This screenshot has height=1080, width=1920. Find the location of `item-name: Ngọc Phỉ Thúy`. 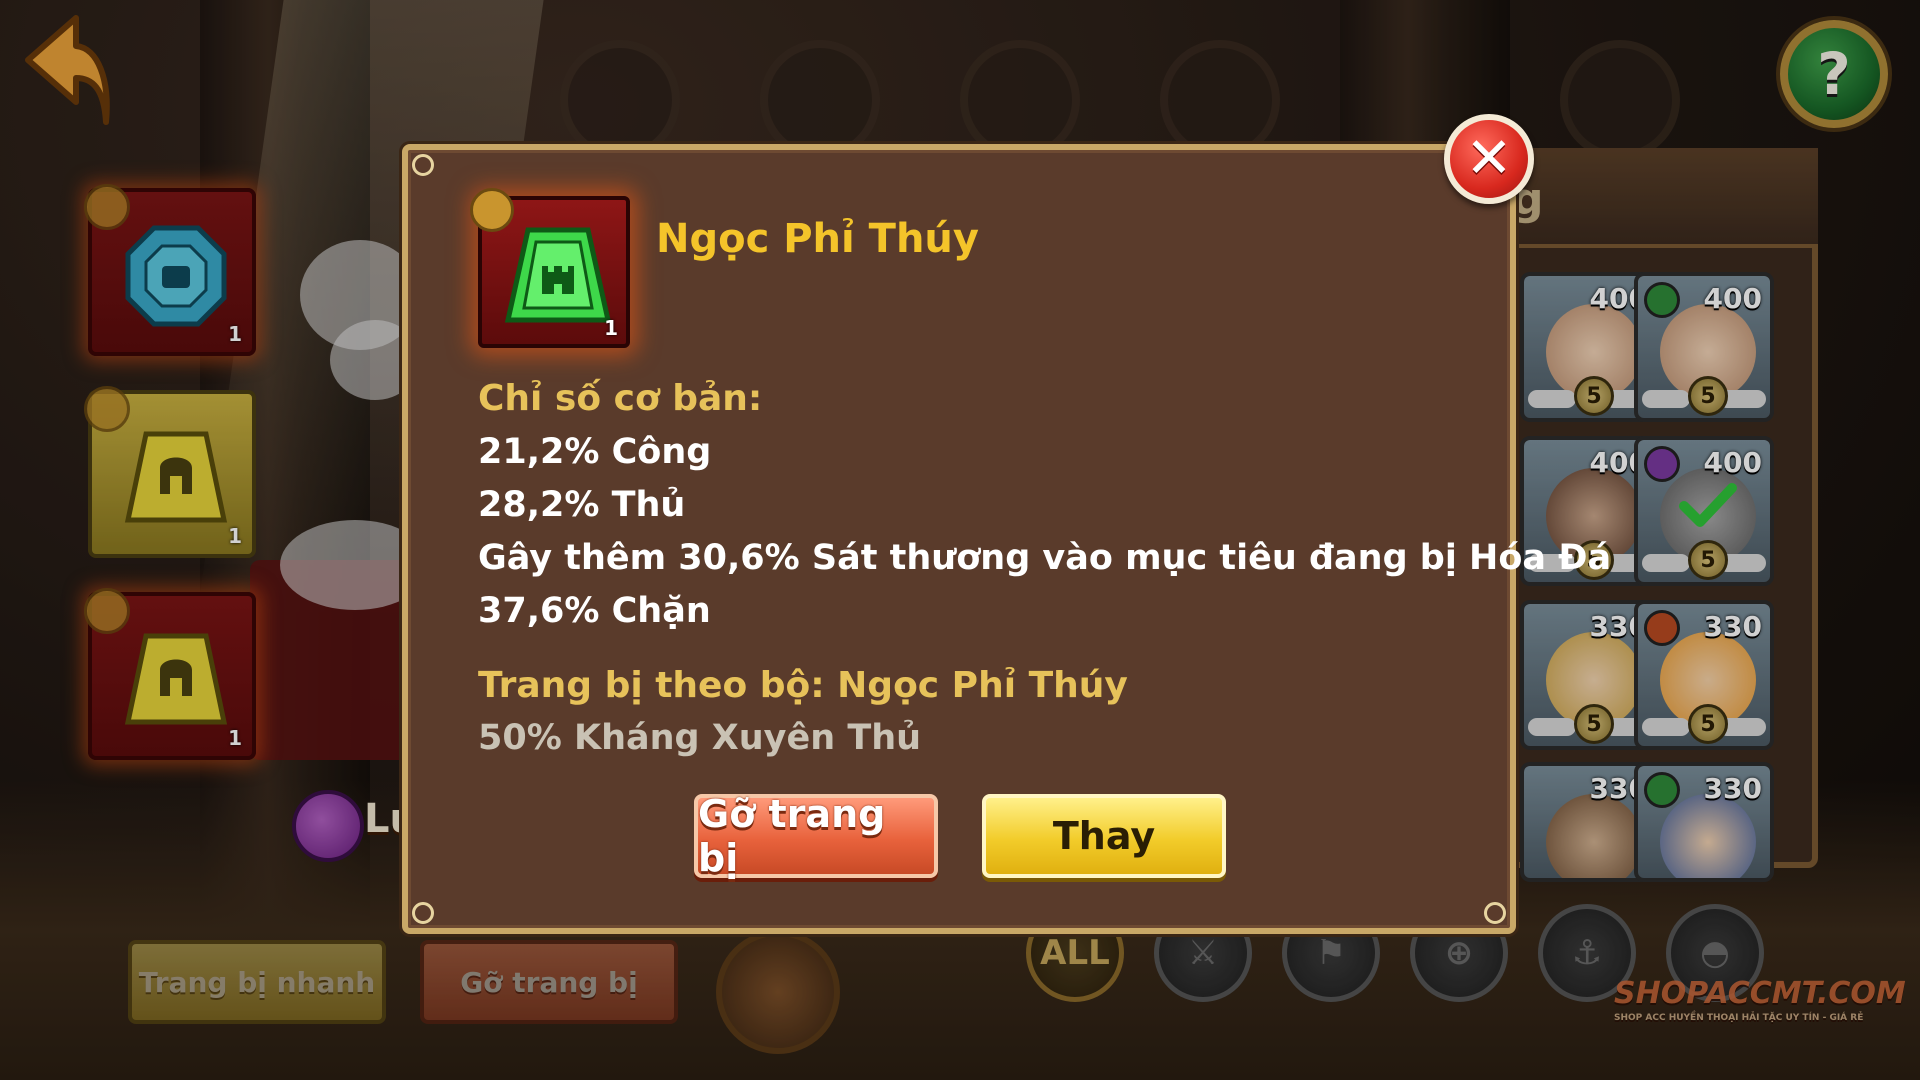

item-name: Ngọc Phỉ Thúy is located at coordinates (817, 239).